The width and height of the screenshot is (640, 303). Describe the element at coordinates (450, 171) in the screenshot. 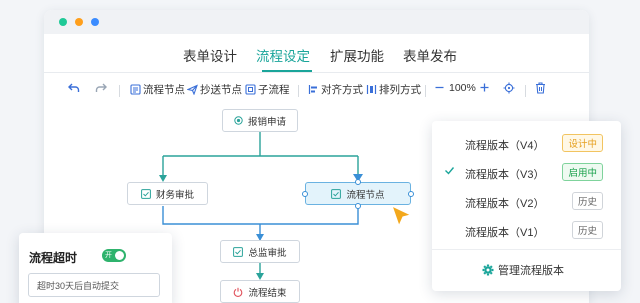

I see `check-icon` at that location.